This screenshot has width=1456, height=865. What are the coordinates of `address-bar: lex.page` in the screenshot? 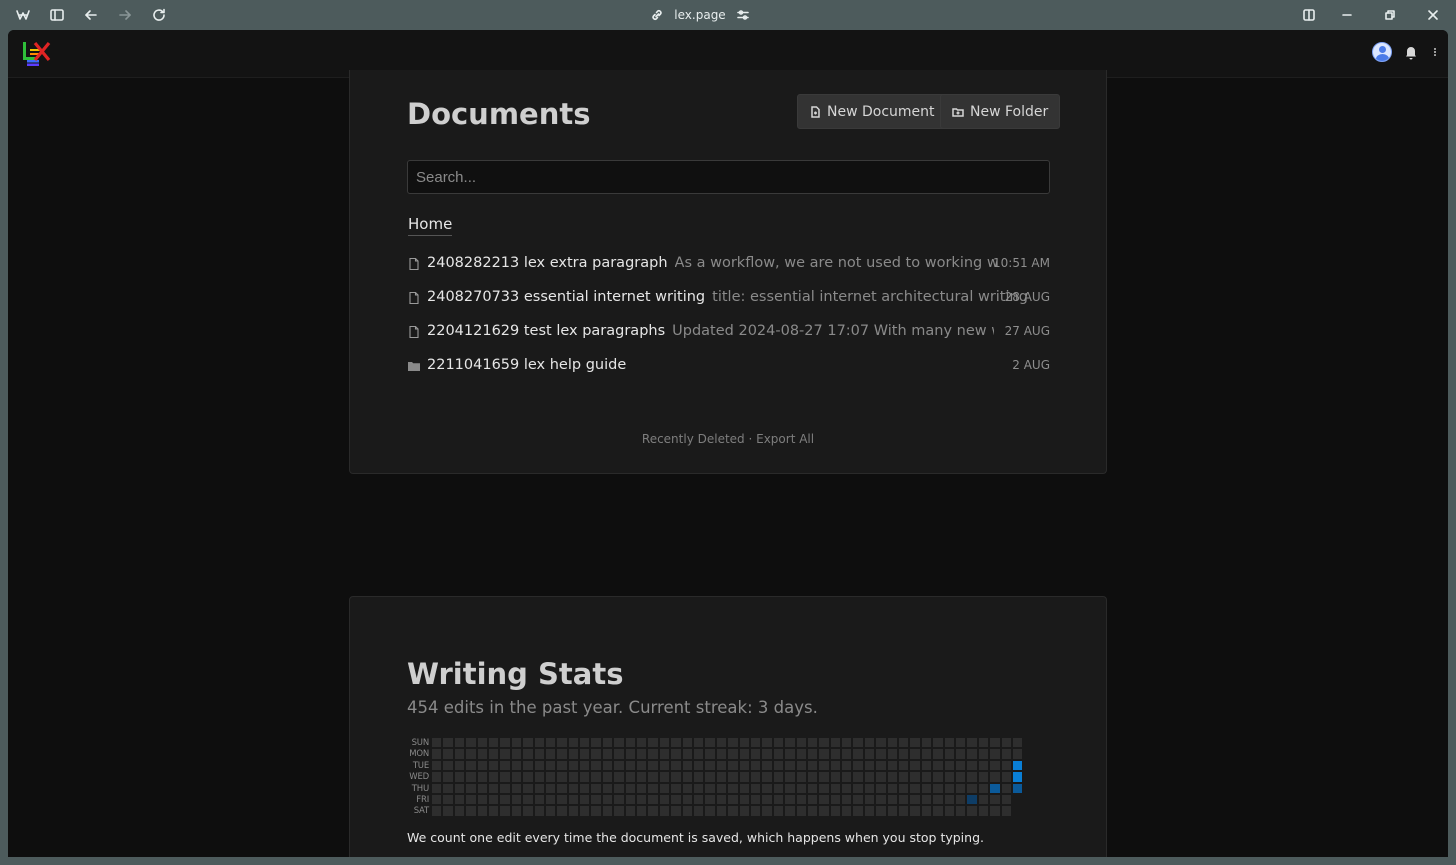 It's located at (700, 15).